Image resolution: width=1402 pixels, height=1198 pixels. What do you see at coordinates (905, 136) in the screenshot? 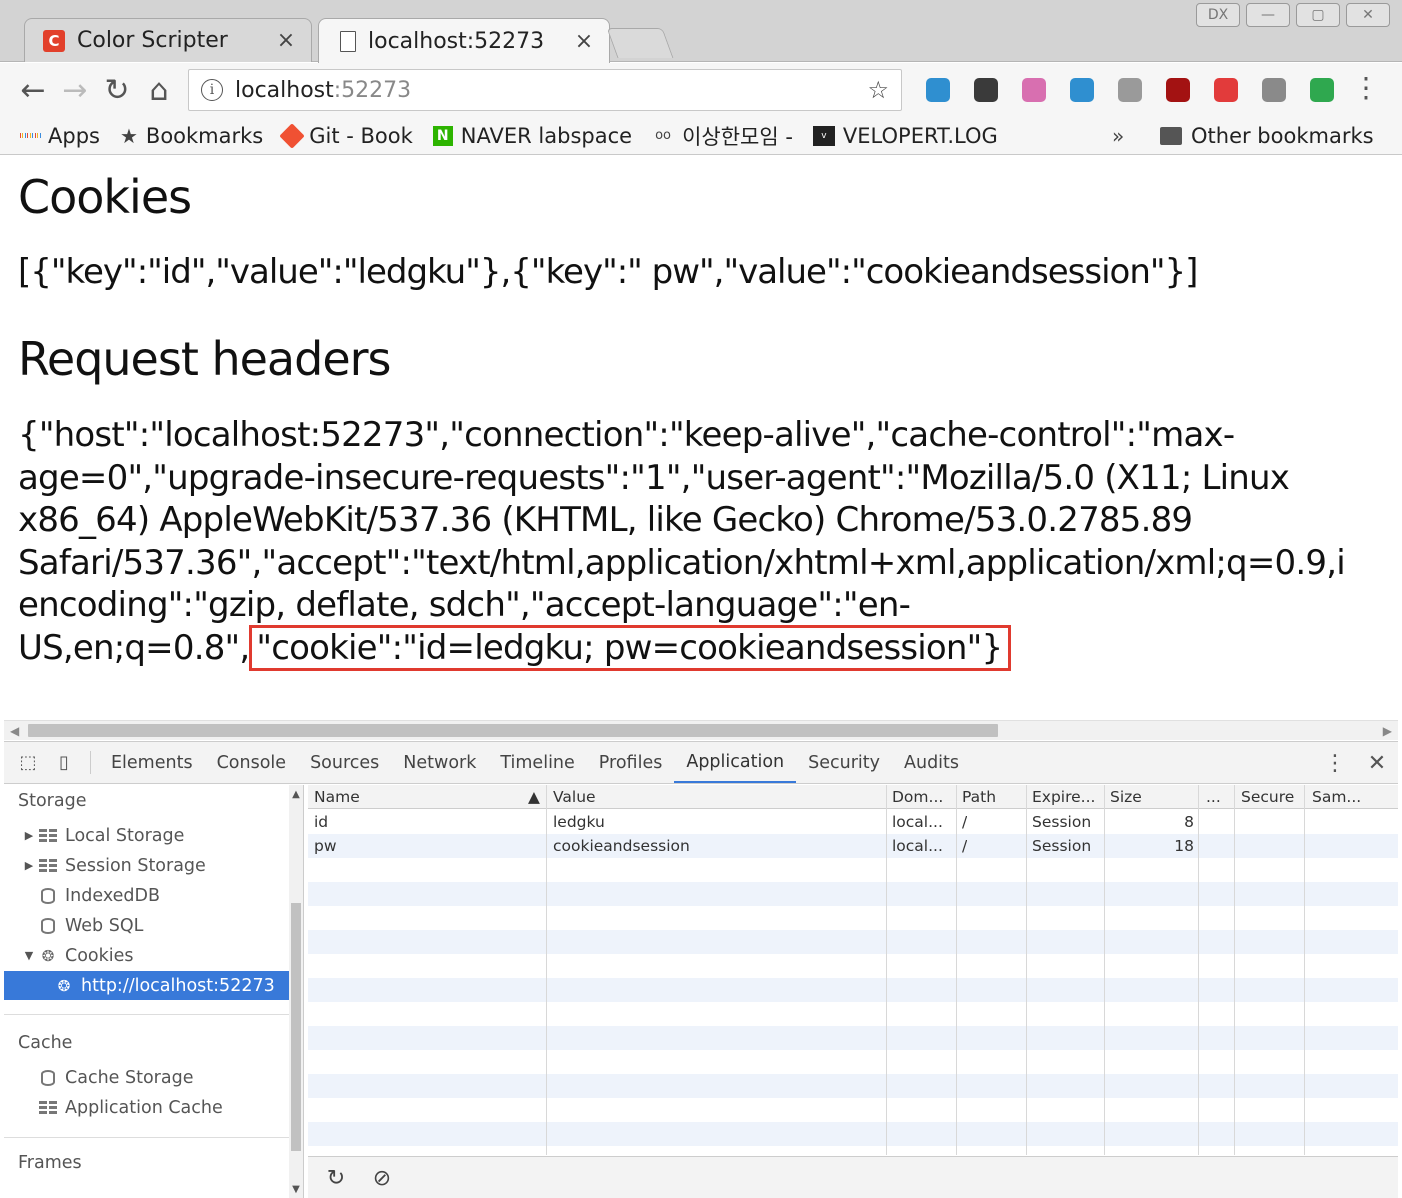
I see `bookmark-velopert: v VELOPERT.LOG` at bounding box center [905, 136].